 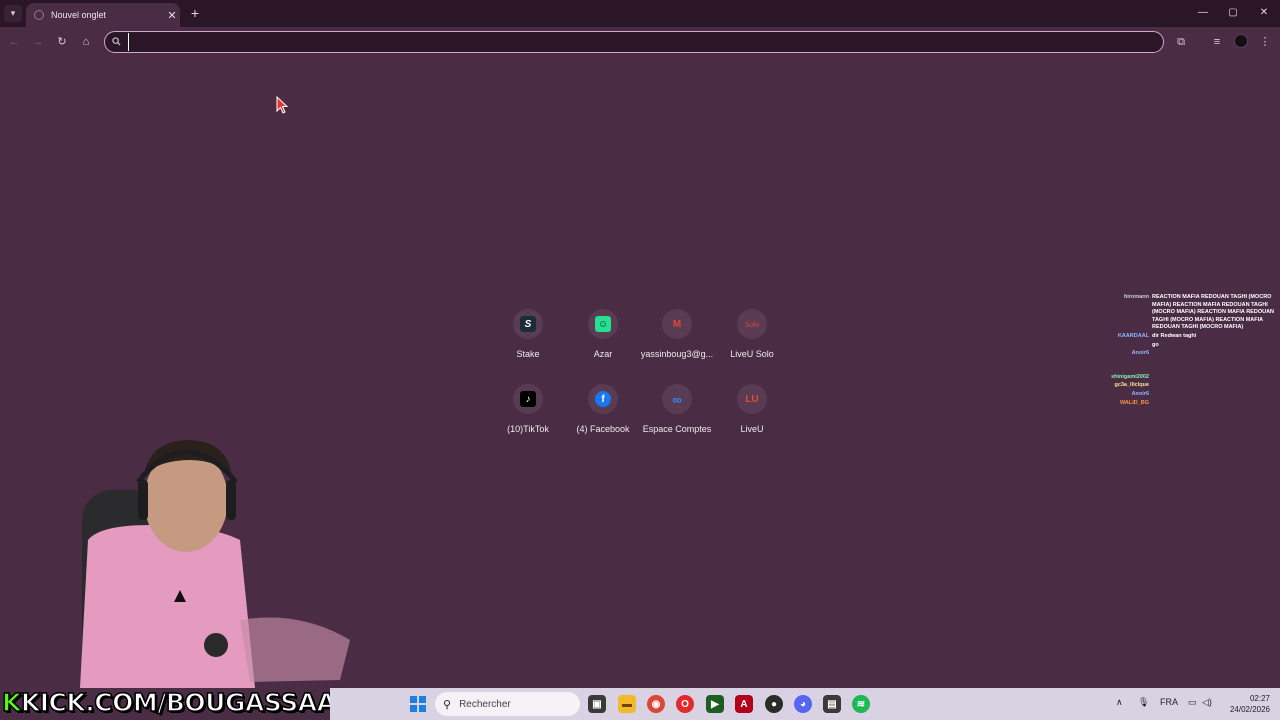 I want to click on chat-username: WALID_BG, so click(x=1134, y=402).